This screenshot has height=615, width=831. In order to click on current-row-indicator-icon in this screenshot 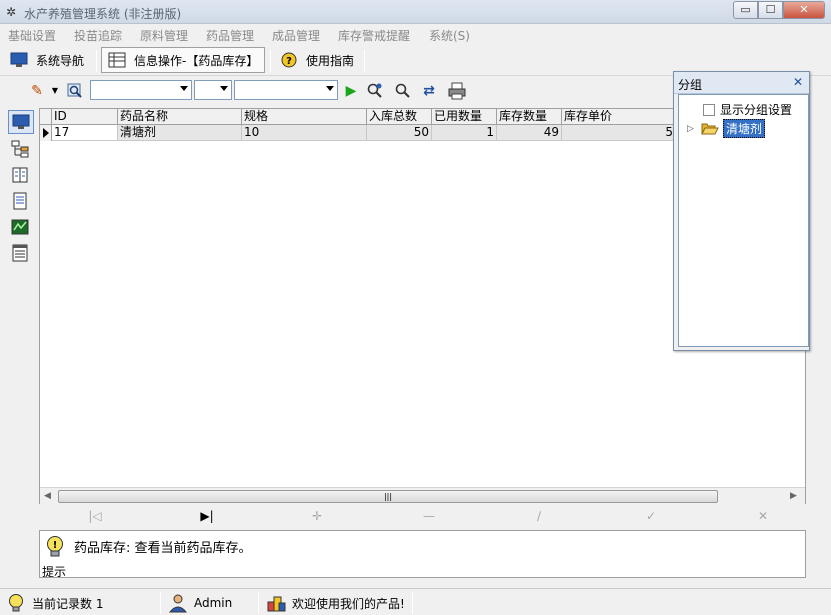, I will do `click(46, 133)`.